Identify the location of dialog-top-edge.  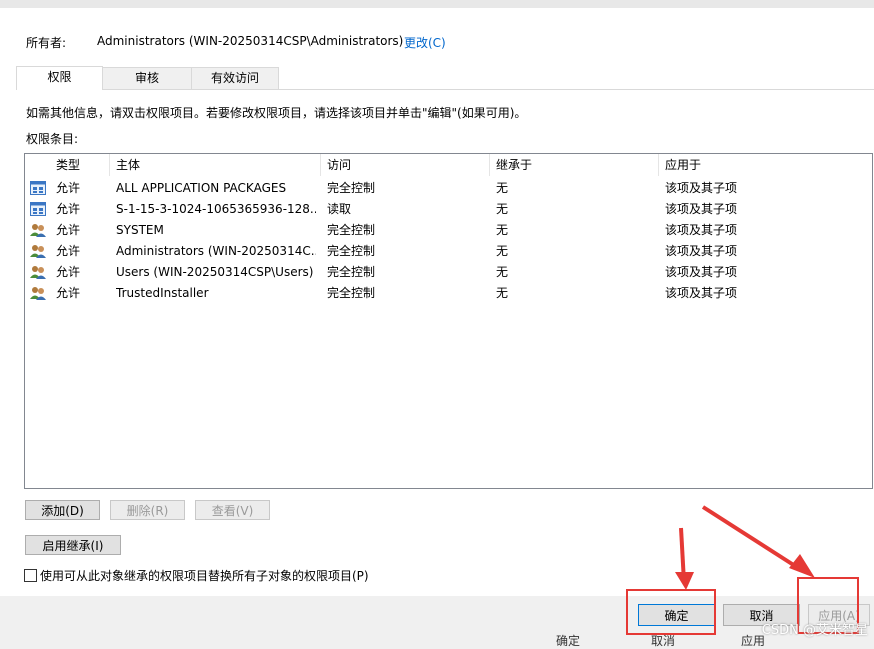
(437, 4).